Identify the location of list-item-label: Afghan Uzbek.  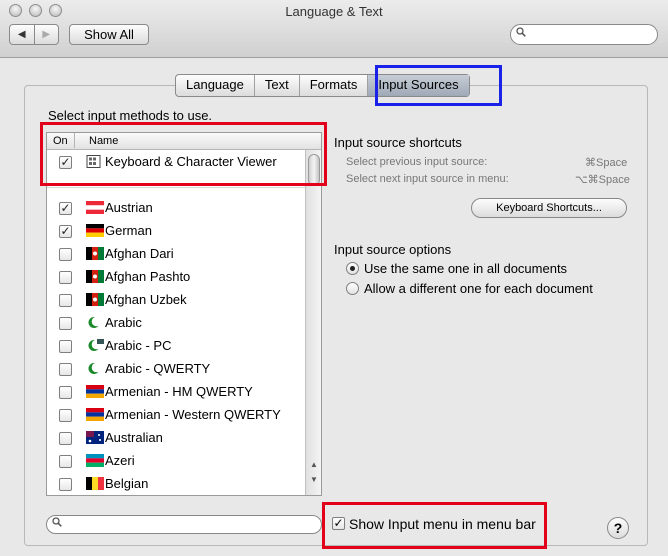
(146, 299).